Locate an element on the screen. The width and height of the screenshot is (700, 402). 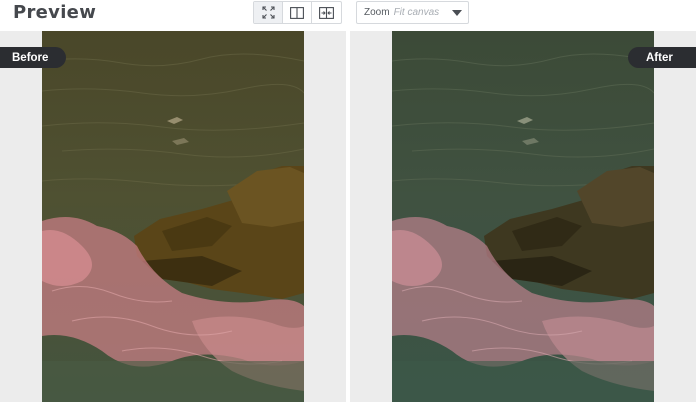
zoom-value: Fit canvas is located at coordinates (416, 12).